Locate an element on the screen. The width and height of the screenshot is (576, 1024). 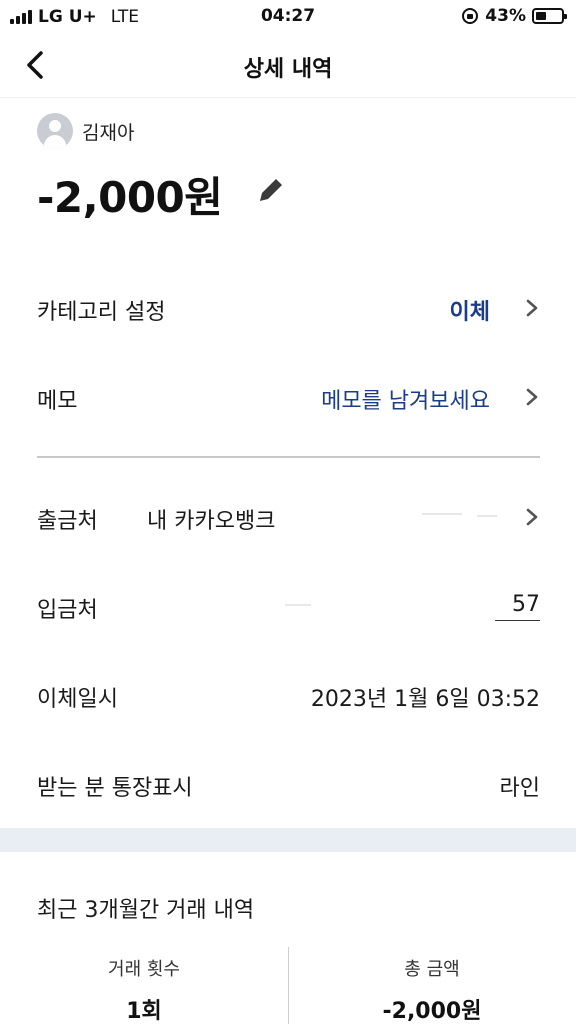
destination-account-number: 57 is located at coordinates (526, 604).